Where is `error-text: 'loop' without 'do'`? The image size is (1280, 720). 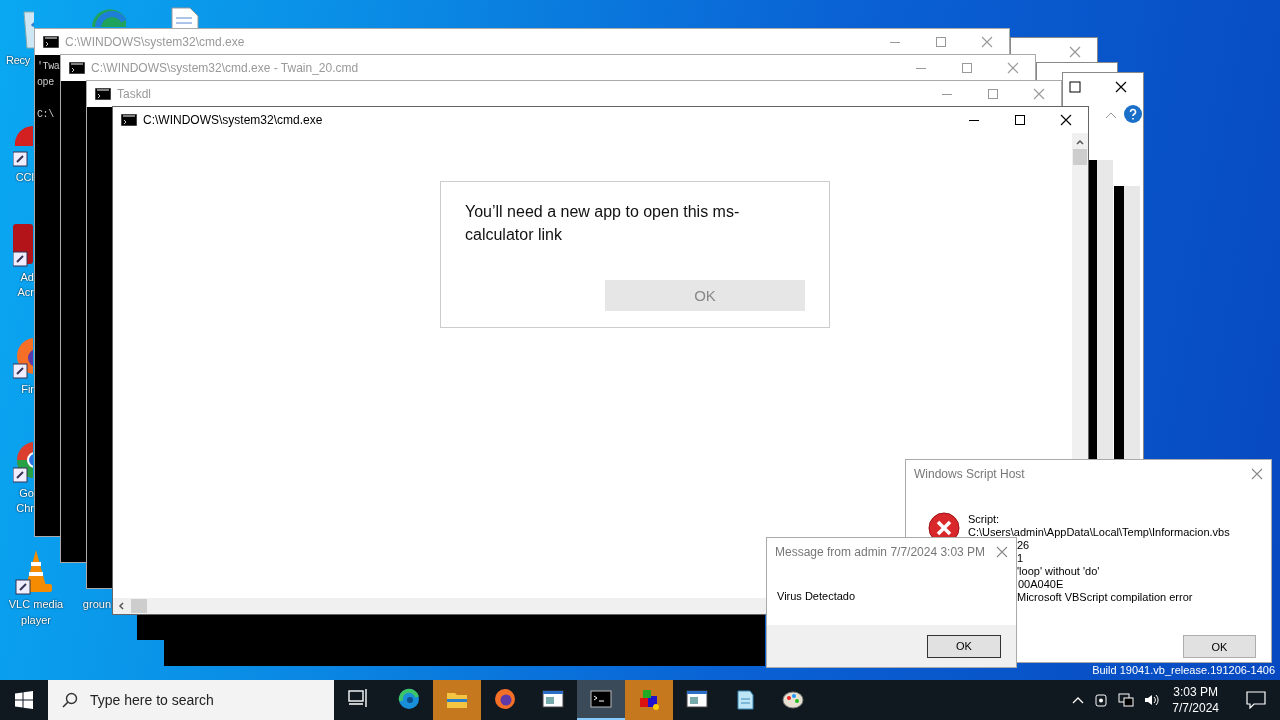 error-text: 'loop' without 'do' is located at coordinates (1059, 571).